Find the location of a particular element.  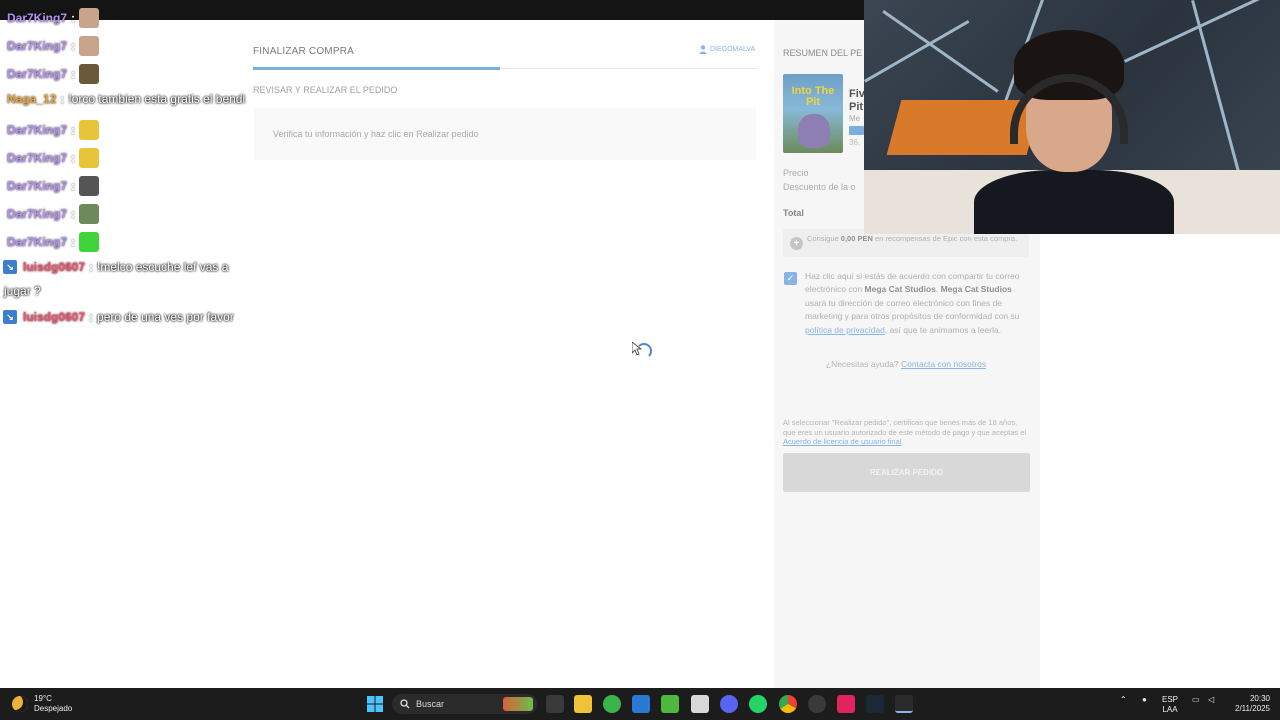

roblox-icon is located at coordinates (700, 704).